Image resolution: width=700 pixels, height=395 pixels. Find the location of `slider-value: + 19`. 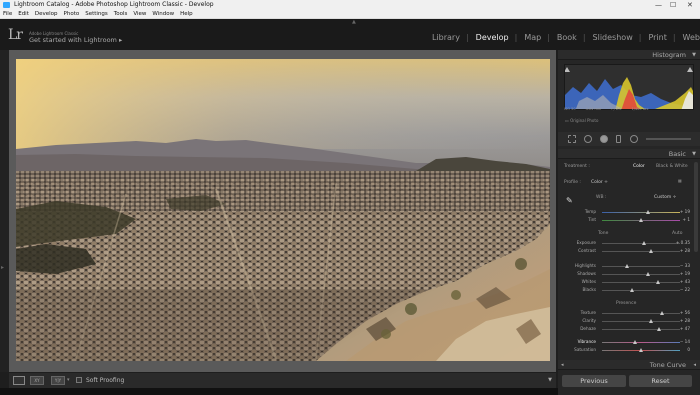

slider-value: + 19 is located at coordinates (684, 273).